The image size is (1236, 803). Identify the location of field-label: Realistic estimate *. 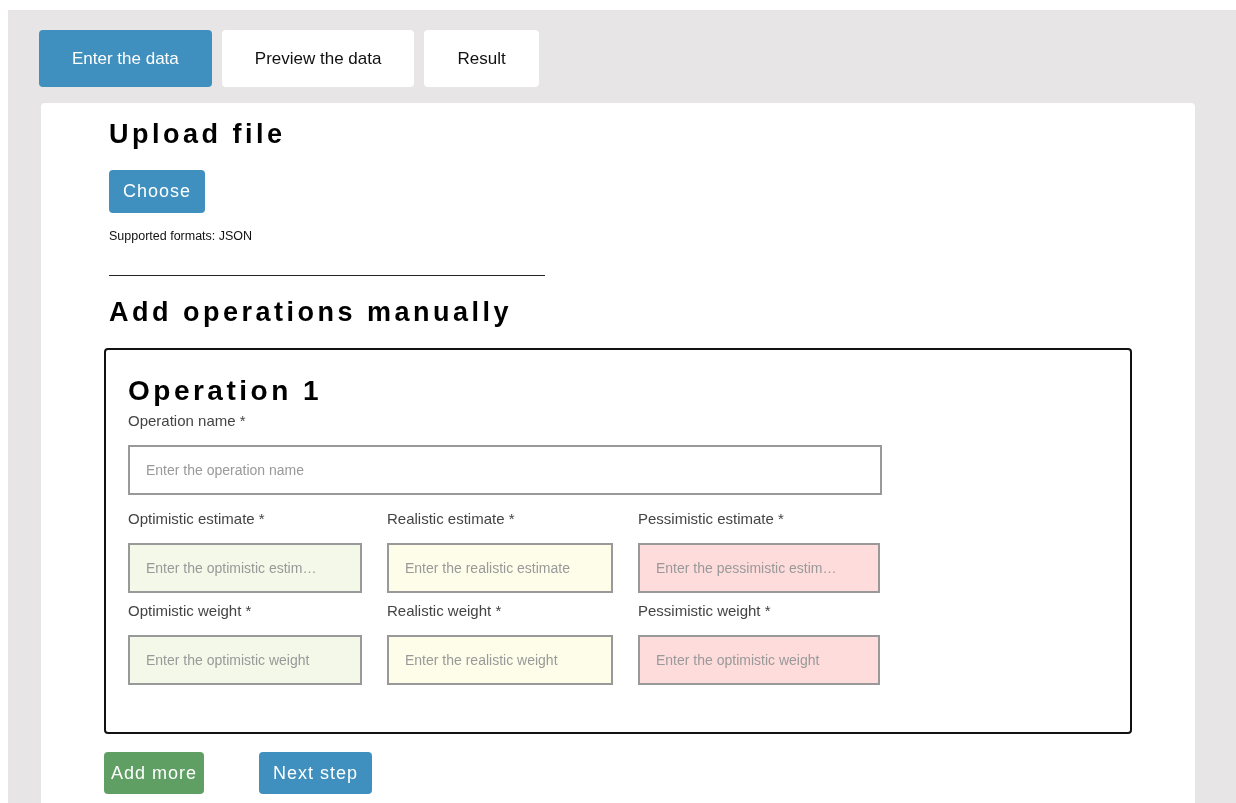
(451, 519).